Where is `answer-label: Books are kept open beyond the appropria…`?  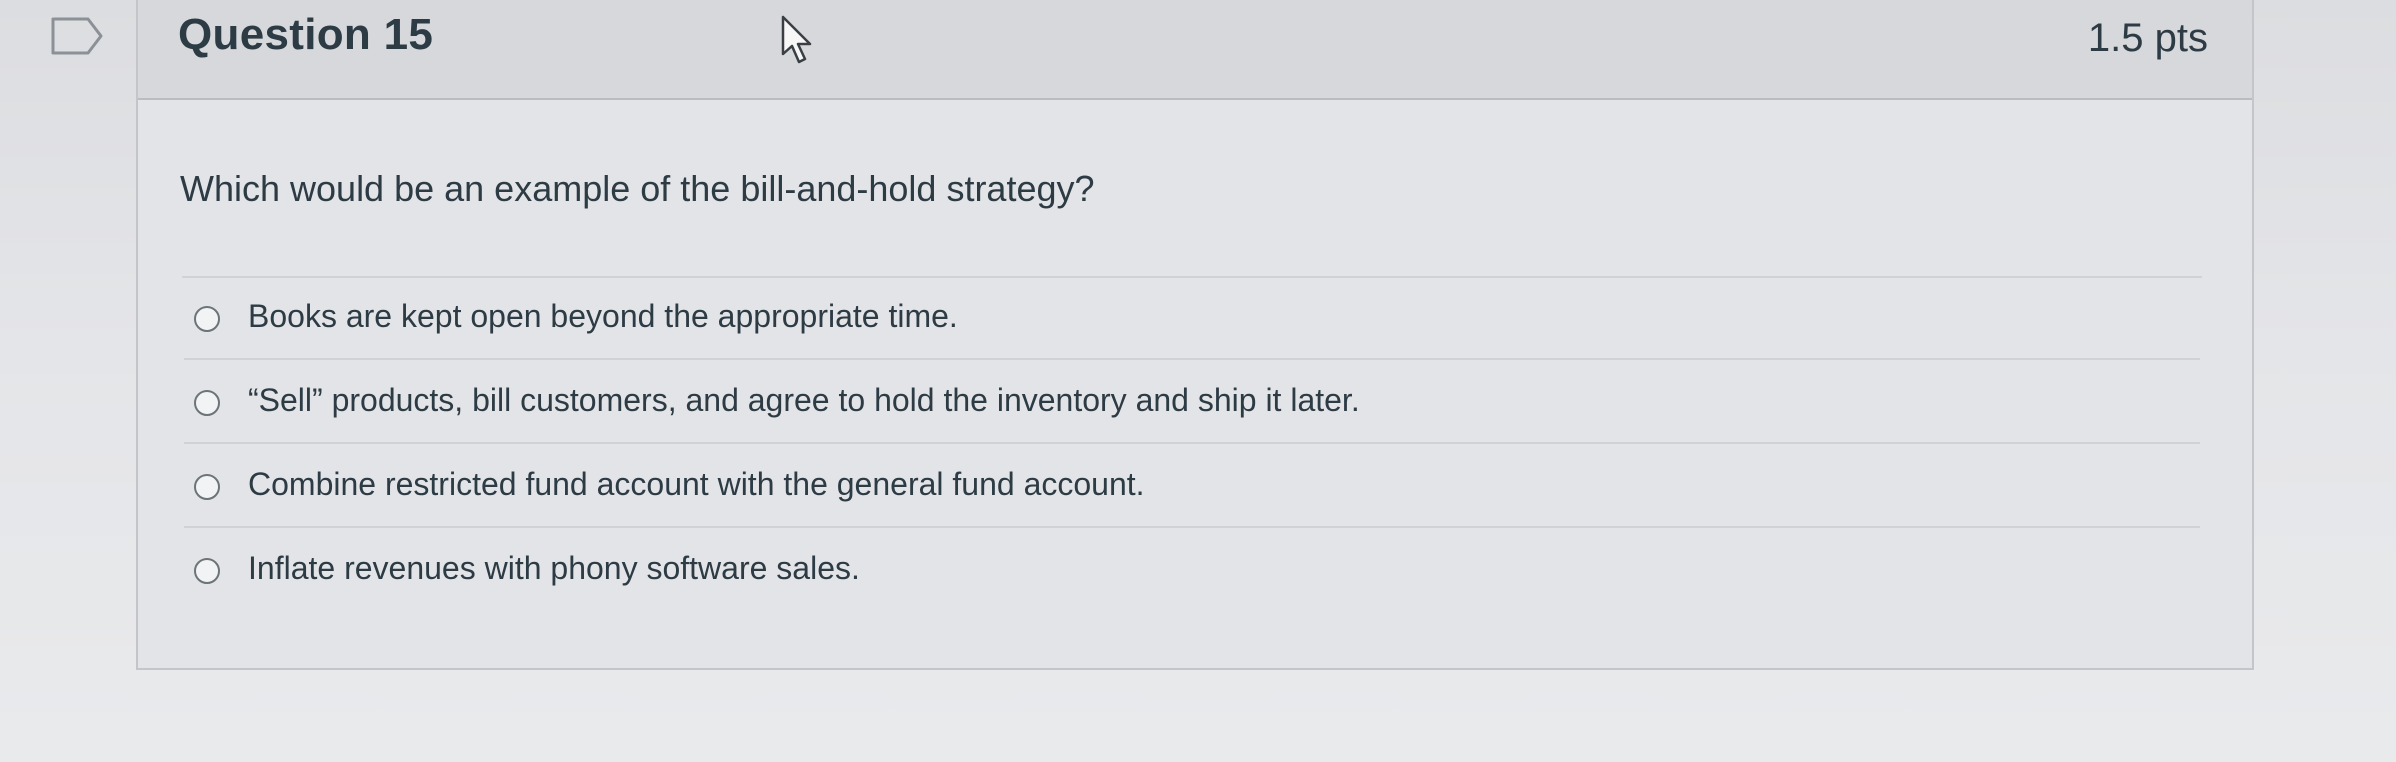
answer-label: Books are kept open beyond the appropria… is located at coordinates (603, 316).